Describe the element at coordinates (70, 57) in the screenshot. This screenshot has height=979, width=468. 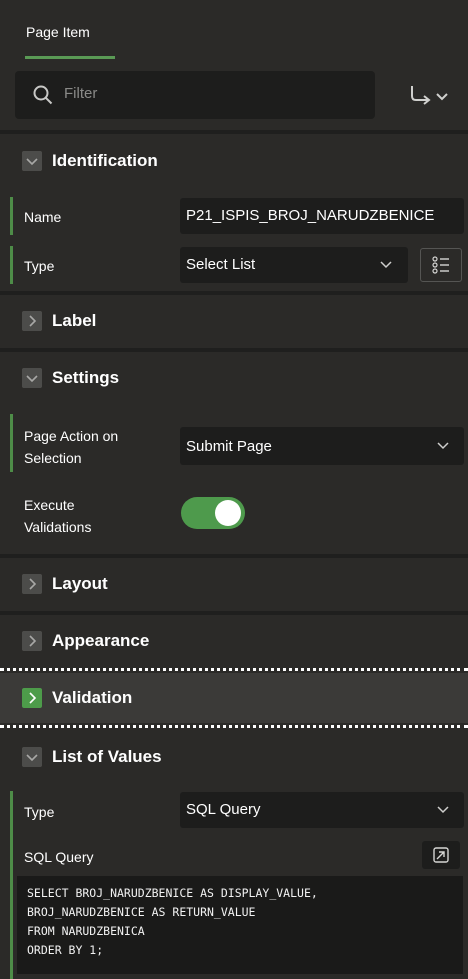
I see `active-tab-indicator` at that location.